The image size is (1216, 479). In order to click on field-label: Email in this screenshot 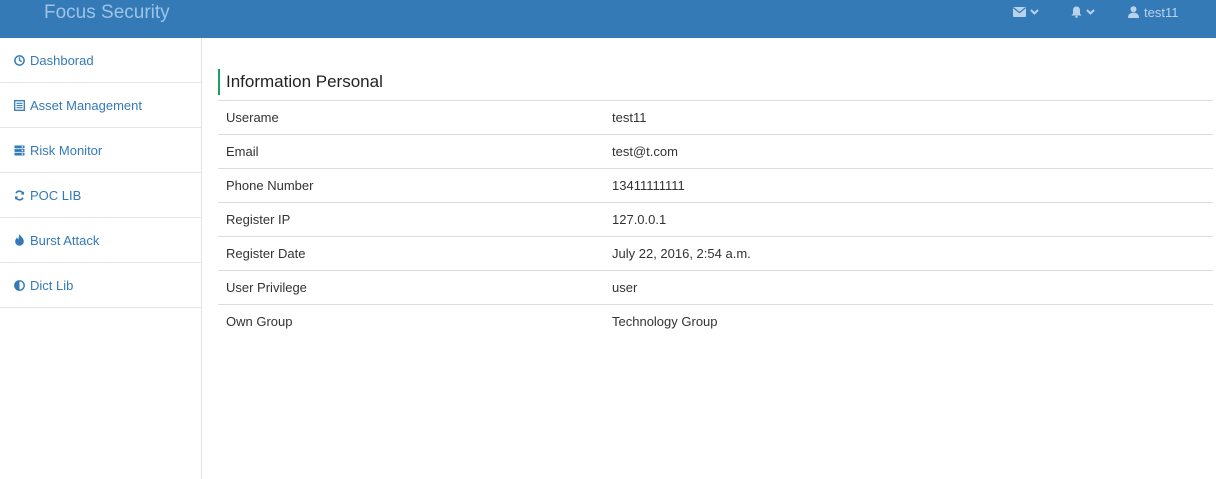, I will do `click(242, 151)`.